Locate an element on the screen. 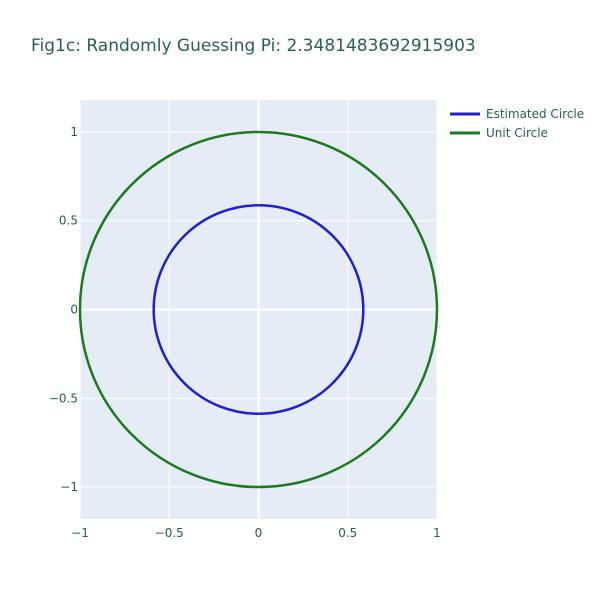 This screenshot has height=600, width=600. y-tick-label: 0 is located at coordinates (74, 310).